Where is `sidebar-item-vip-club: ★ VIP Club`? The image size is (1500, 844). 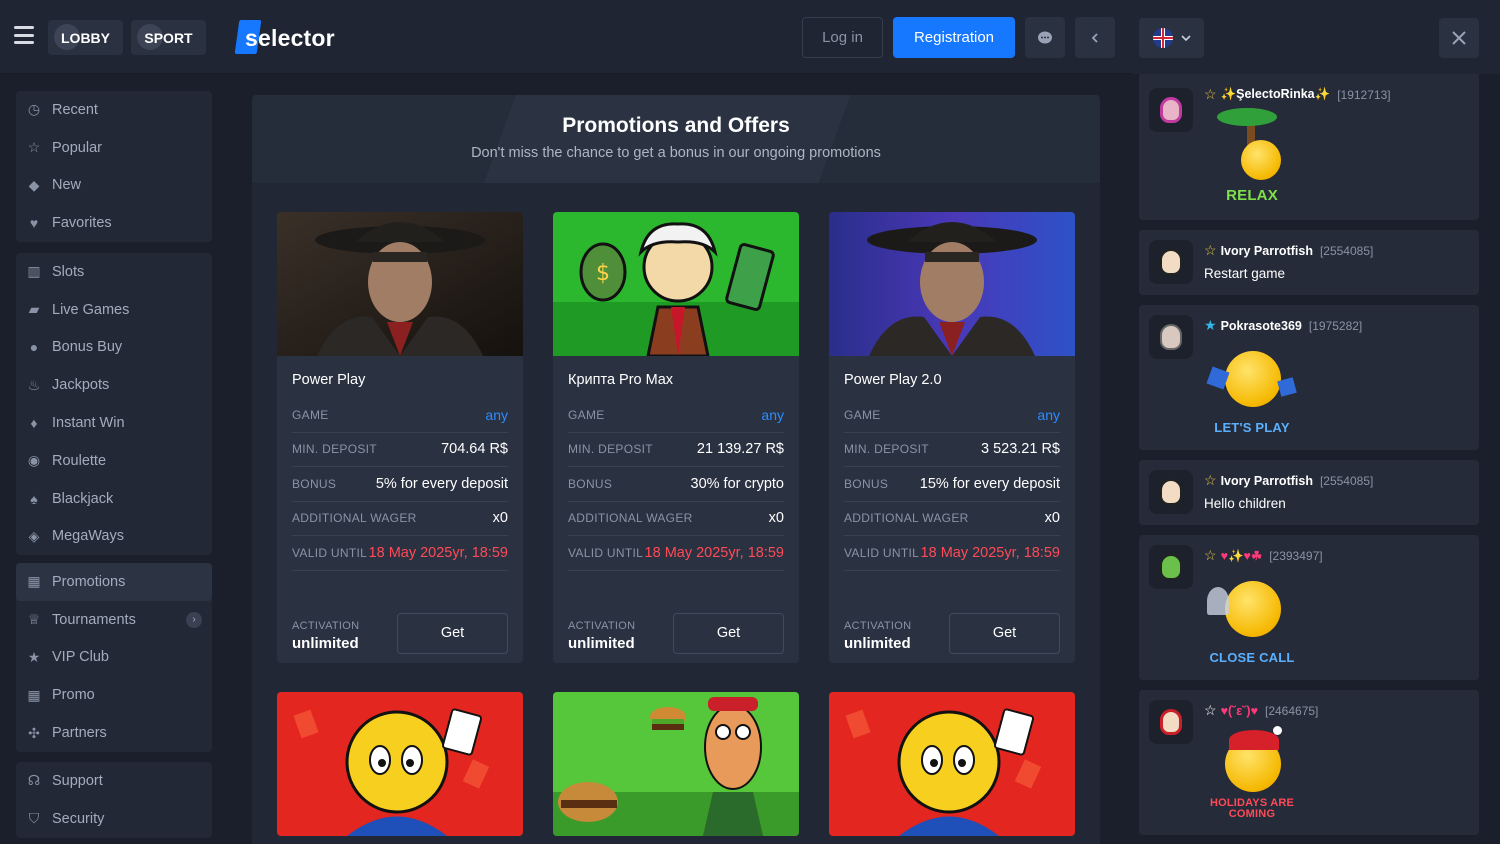 sidebar-item-vip-club: ★ VIP Club is located at coordinates (114, 658).